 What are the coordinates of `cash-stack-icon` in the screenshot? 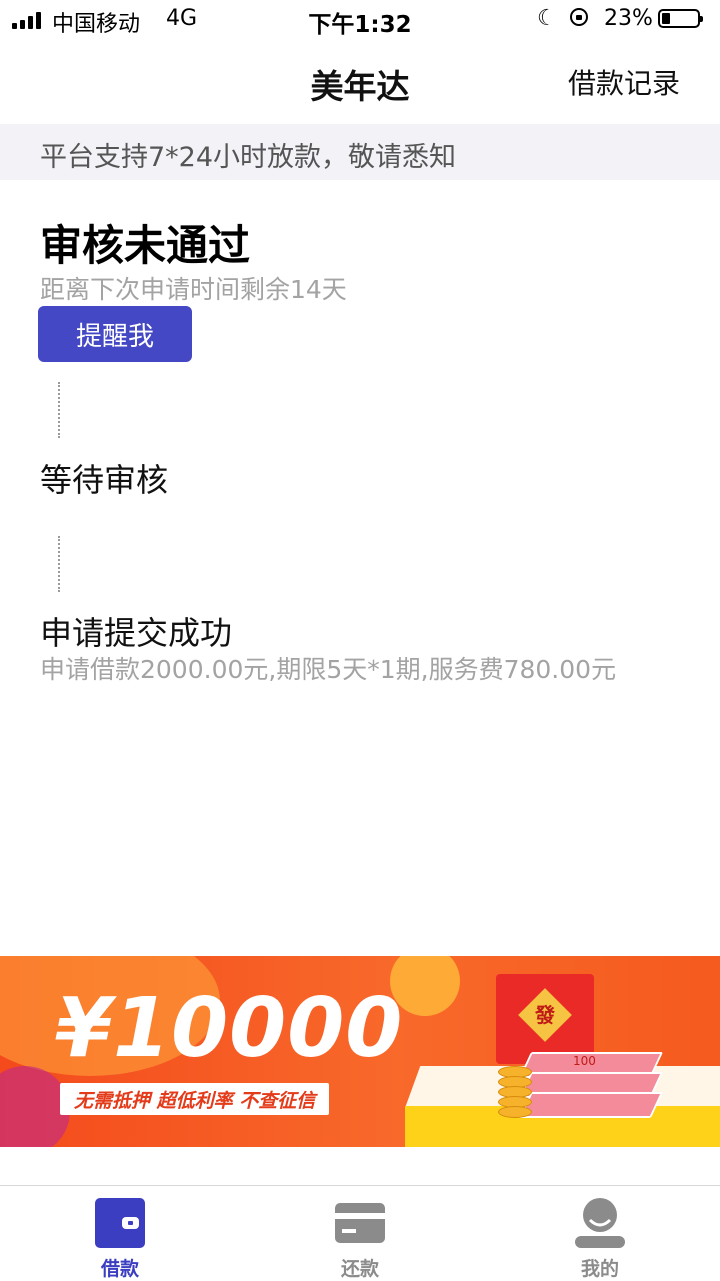 It's located at (591, 1105).